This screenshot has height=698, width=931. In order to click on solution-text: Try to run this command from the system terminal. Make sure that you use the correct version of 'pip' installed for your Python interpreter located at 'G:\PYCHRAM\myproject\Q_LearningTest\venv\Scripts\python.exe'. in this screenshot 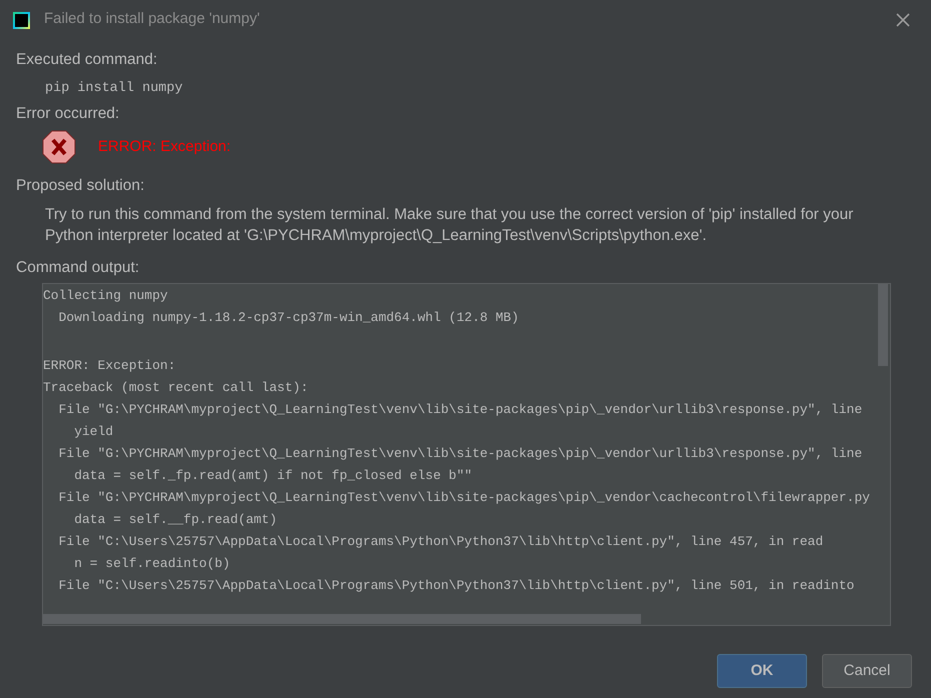, I will do `click(449, 225)`.